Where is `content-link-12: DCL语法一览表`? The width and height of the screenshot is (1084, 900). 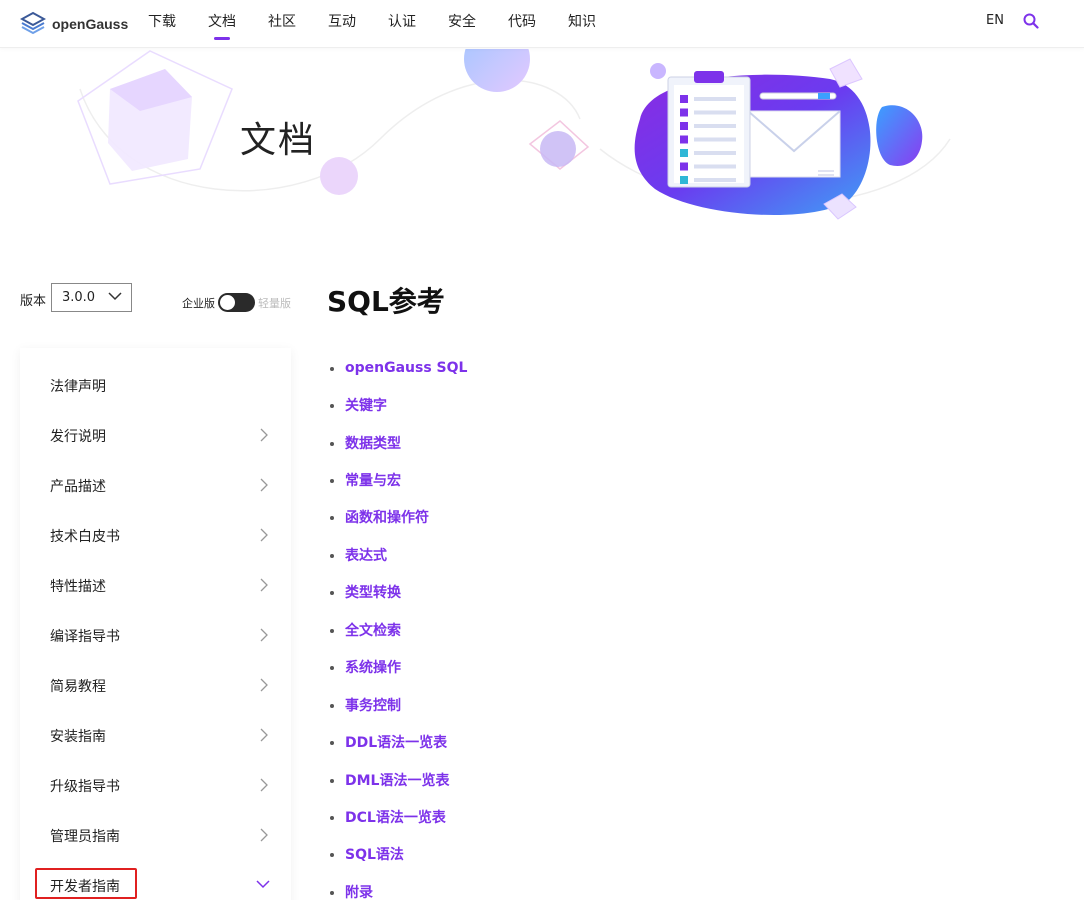 content-link-12: DCL语法一览表 is located at coordinates (395, 817).